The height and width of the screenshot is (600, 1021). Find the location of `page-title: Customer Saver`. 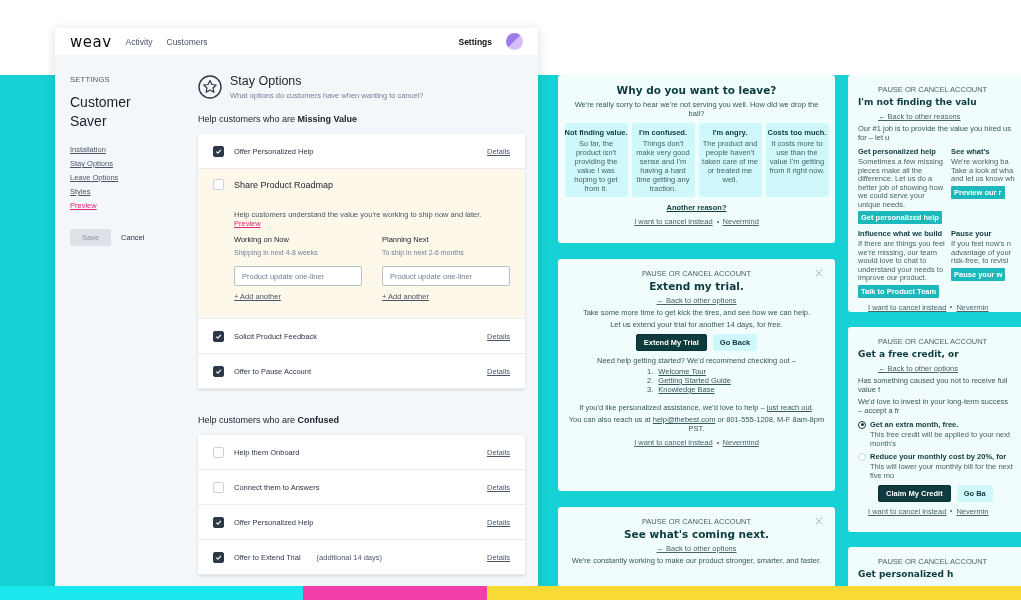

page-title: Customer Saver is located at coordinates (101, 112).